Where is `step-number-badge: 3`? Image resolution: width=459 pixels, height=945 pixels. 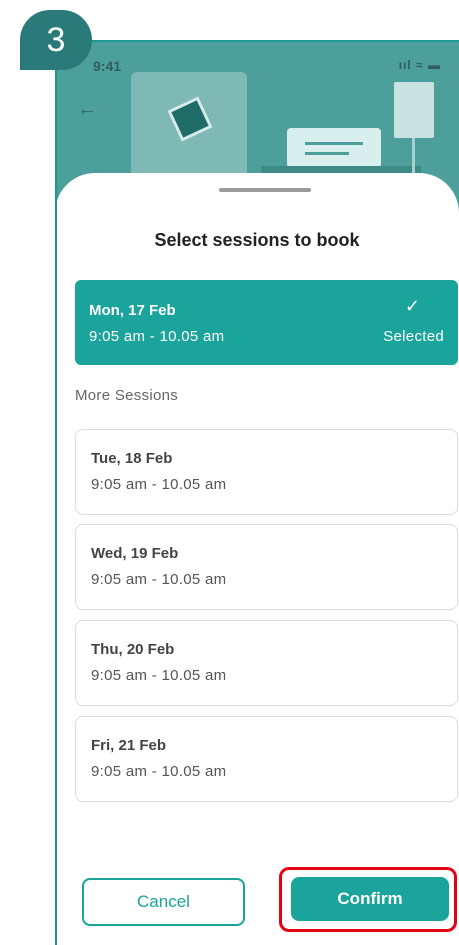 step-number-badge: 3 is located at coordinates (56, 40).